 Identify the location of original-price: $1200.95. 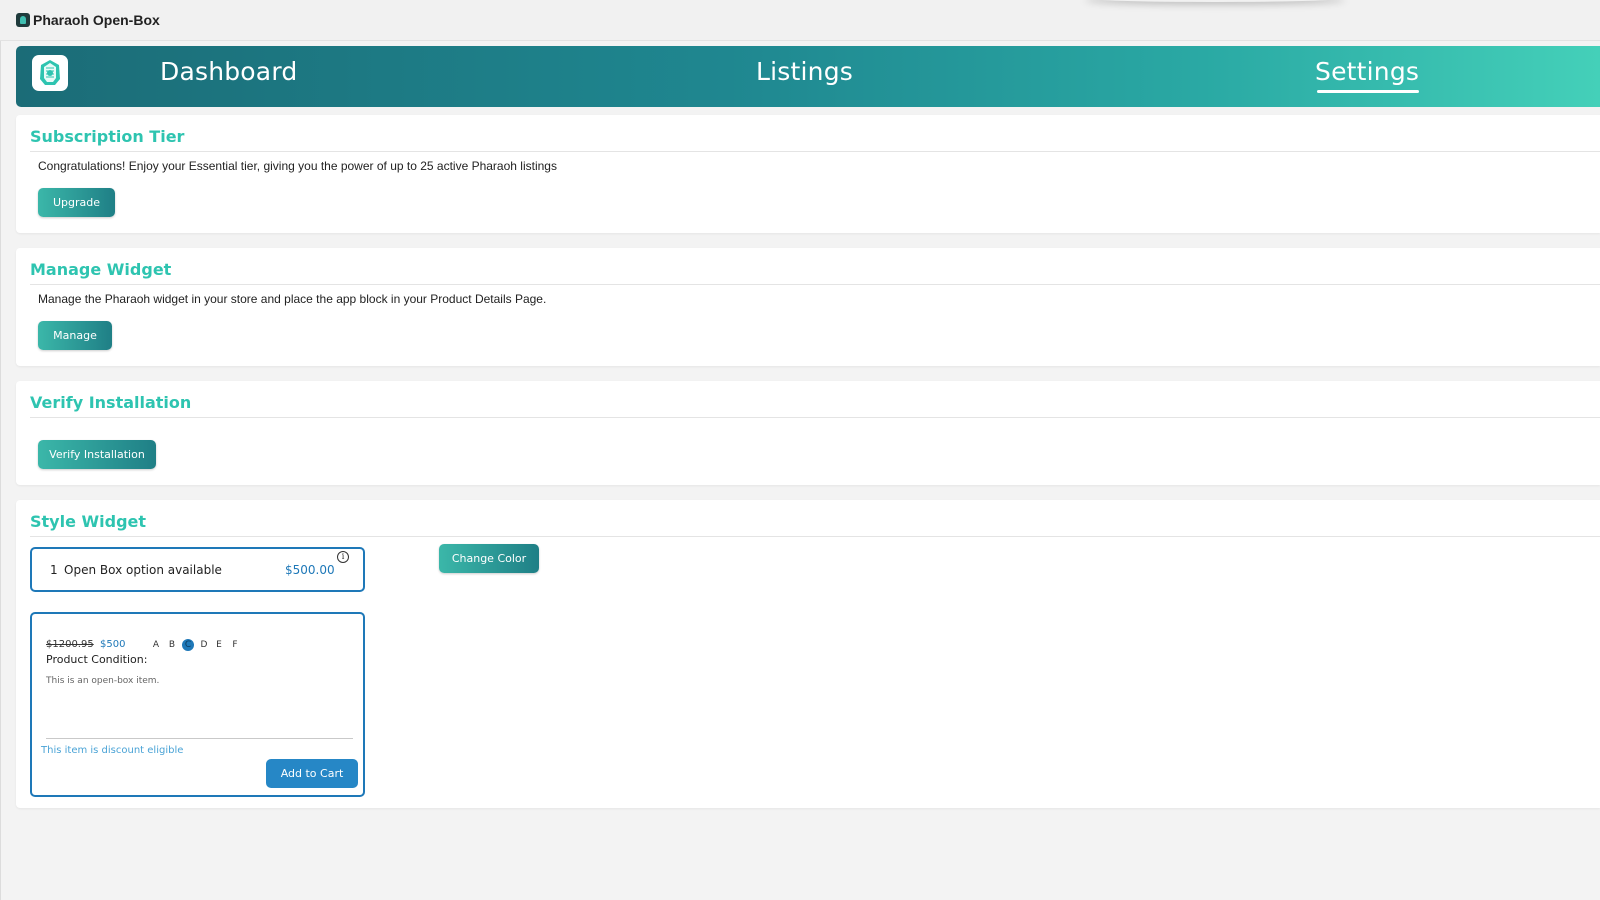
(70, 644).